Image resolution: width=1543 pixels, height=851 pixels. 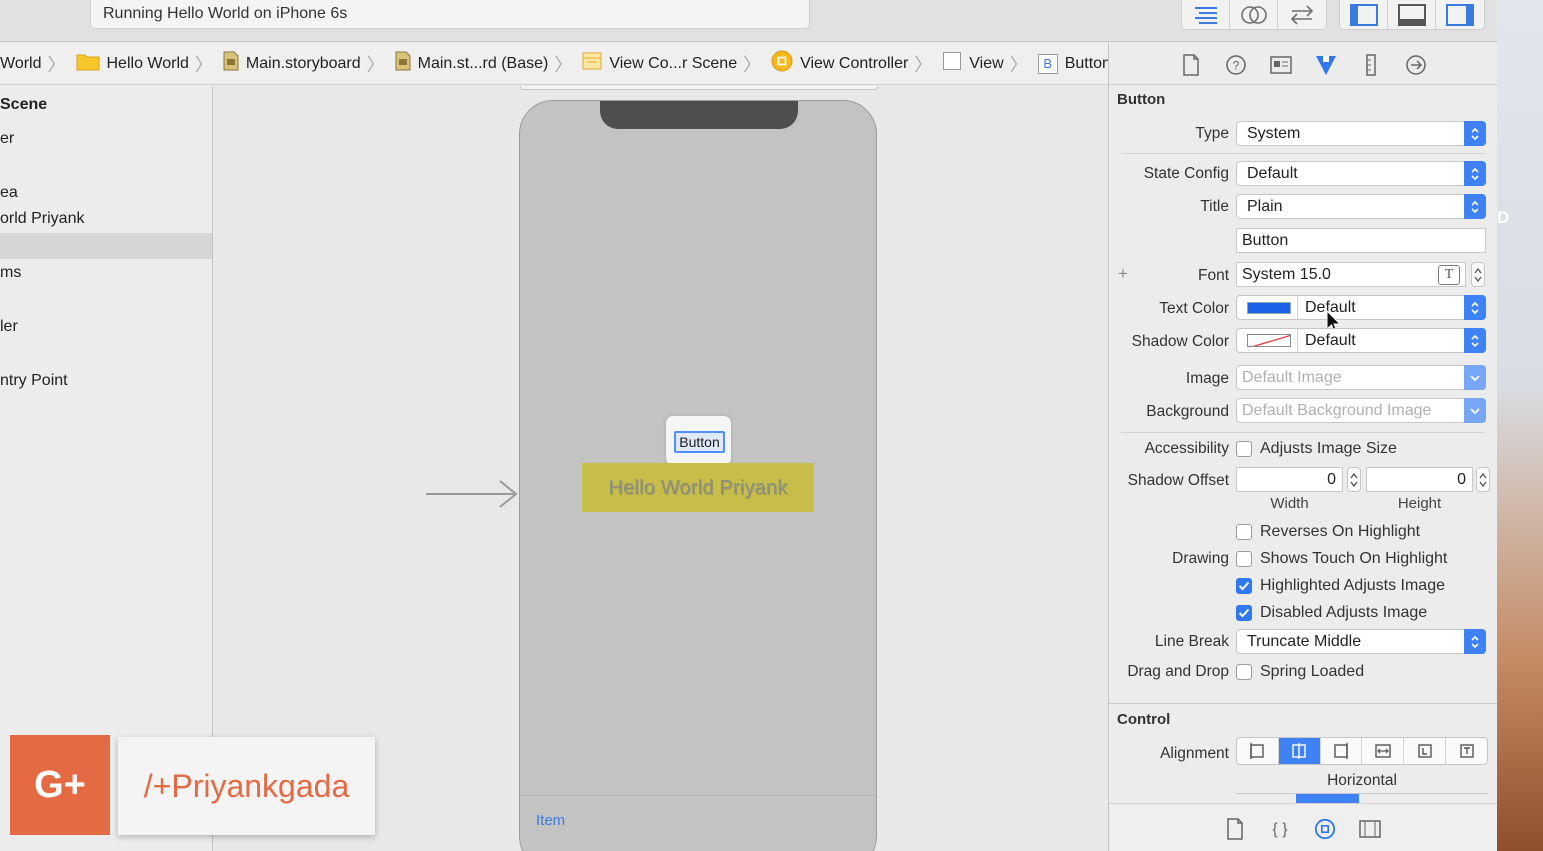 I want to click on code-snippet-library-tab: { }, so click(x=1280, y=829).